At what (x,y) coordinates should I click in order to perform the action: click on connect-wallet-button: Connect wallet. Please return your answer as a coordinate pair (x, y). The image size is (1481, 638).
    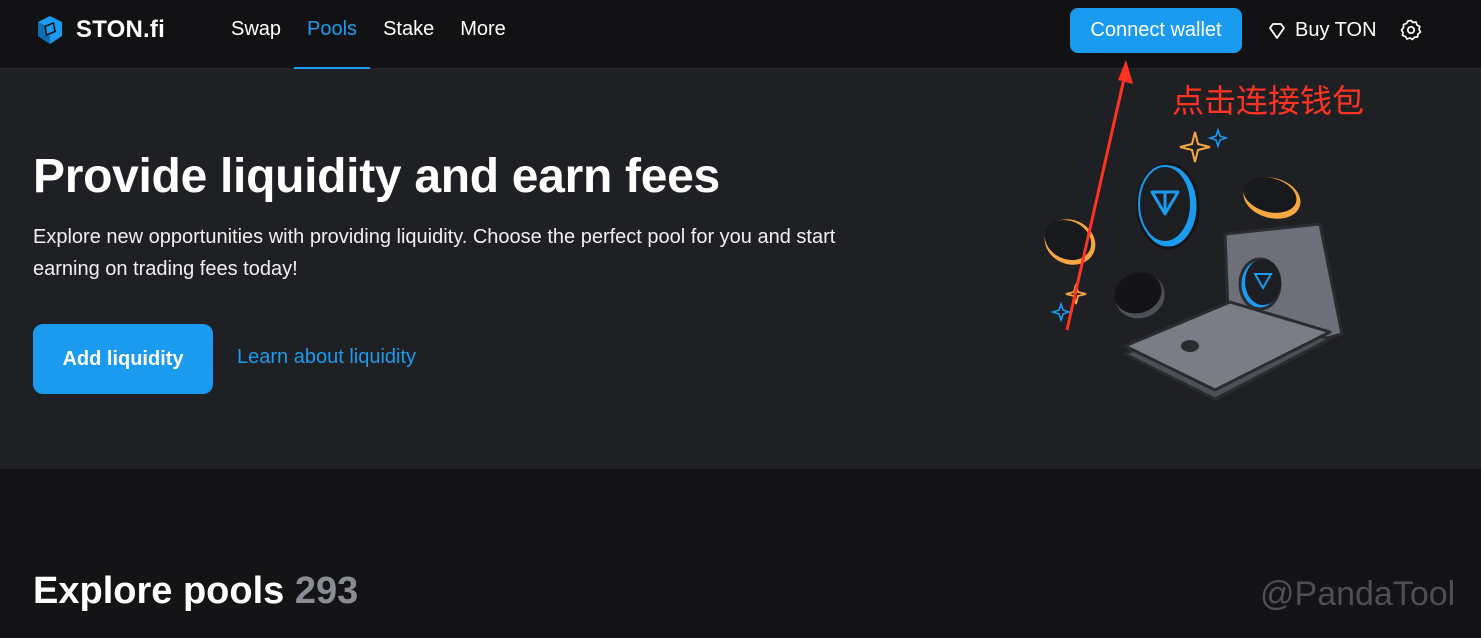
    Looking at the image, I should click on (1156, 30).